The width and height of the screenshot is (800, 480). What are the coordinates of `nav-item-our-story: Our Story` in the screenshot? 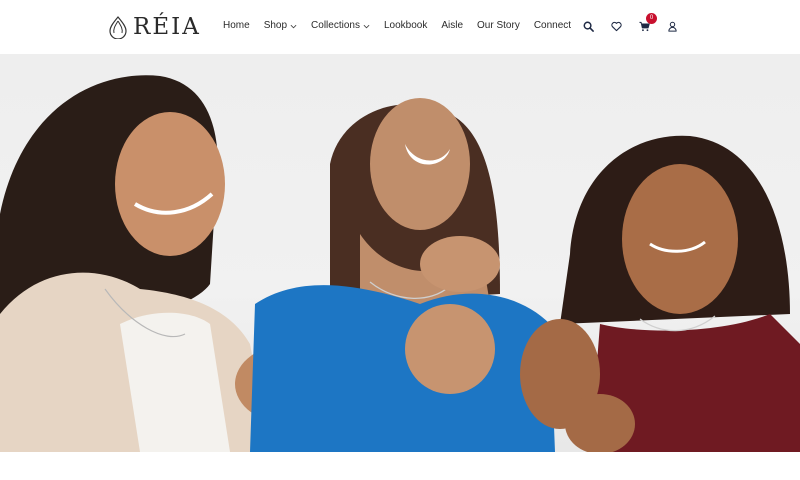 It's located at (498, 26).